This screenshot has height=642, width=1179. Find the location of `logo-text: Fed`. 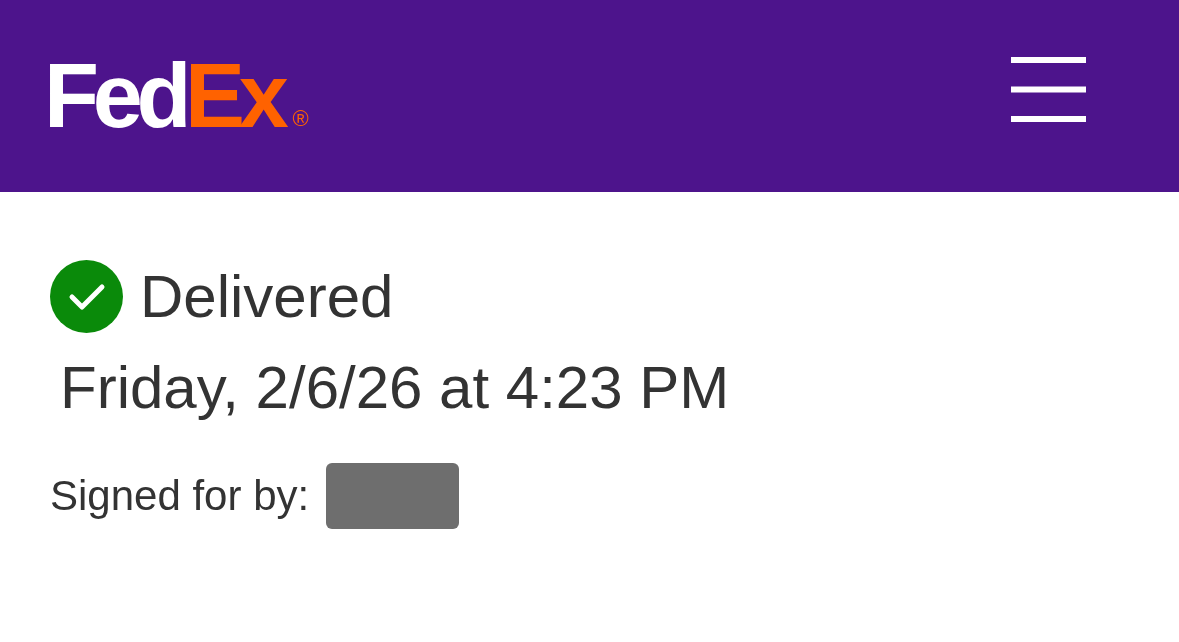

logo-text: Fed is located at coordinates (115, 96).